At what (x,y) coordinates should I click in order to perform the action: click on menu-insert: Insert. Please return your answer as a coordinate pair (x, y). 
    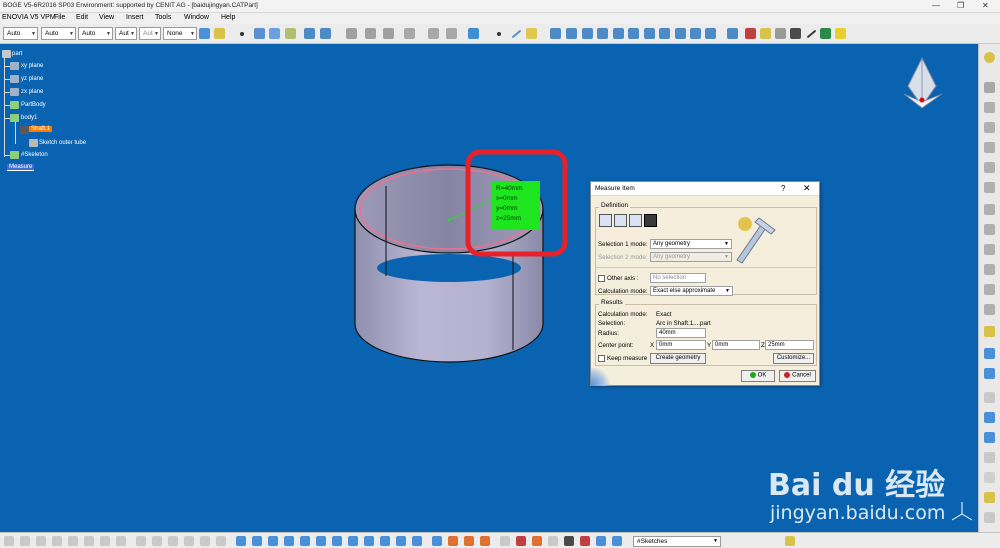
    Looking at the image, I should click on (135, 17).